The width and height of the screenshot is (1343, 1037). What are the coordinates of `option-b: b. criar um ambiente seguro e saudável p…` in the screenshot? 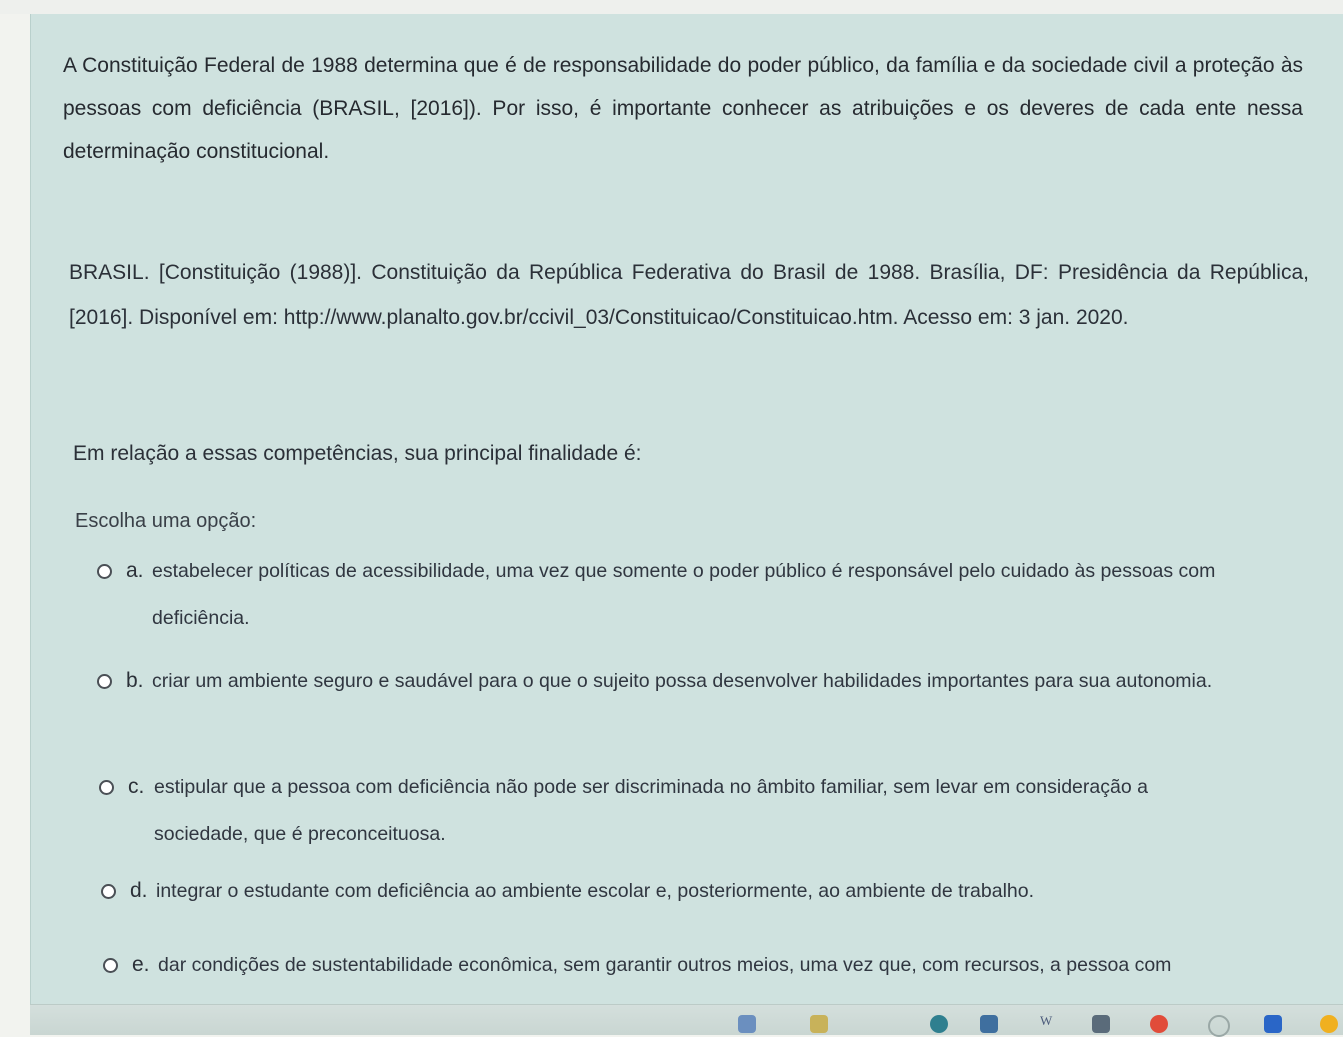 It's located at (667, 704).